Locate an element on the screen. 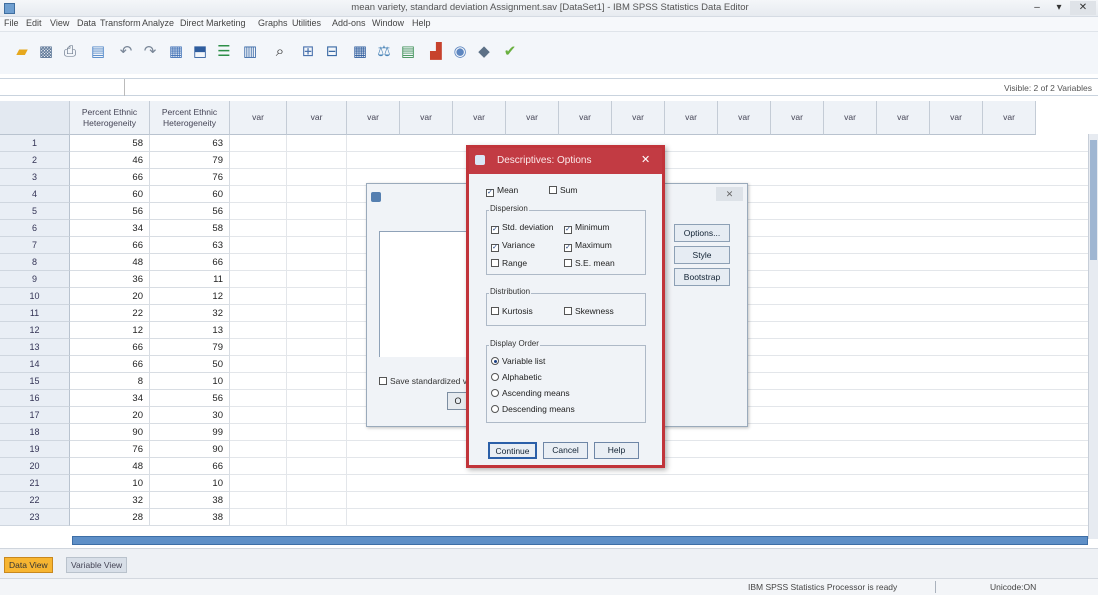 Image resolution: width=1098 pixels, height=595 pixels. open-folder-icon: ▰ is located at coordinates (22, 52).